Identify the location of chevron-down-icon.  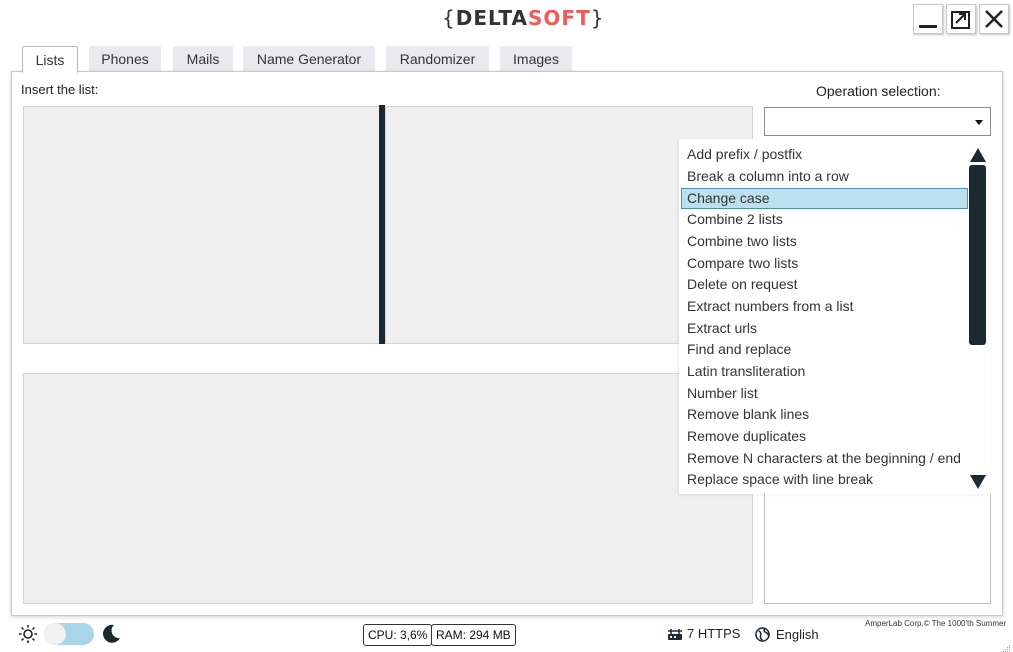
(979, 122).